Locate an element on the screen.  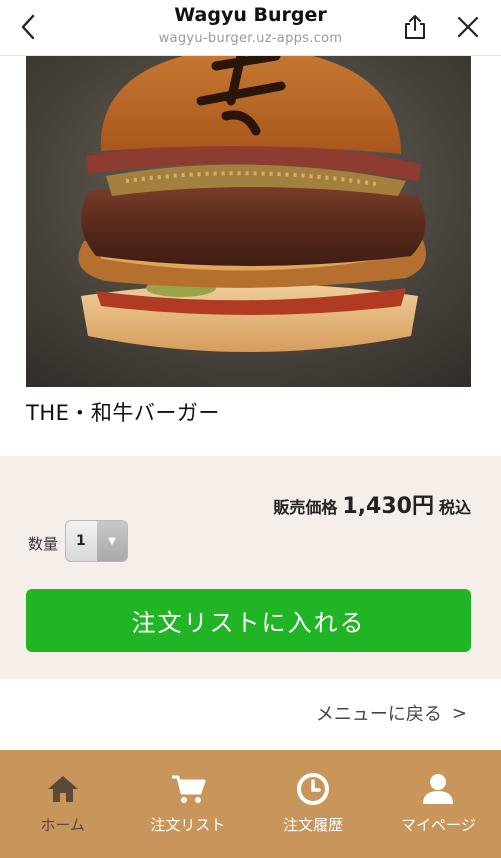
nav-item-home: ホーム is located at coordinates (62, 804).